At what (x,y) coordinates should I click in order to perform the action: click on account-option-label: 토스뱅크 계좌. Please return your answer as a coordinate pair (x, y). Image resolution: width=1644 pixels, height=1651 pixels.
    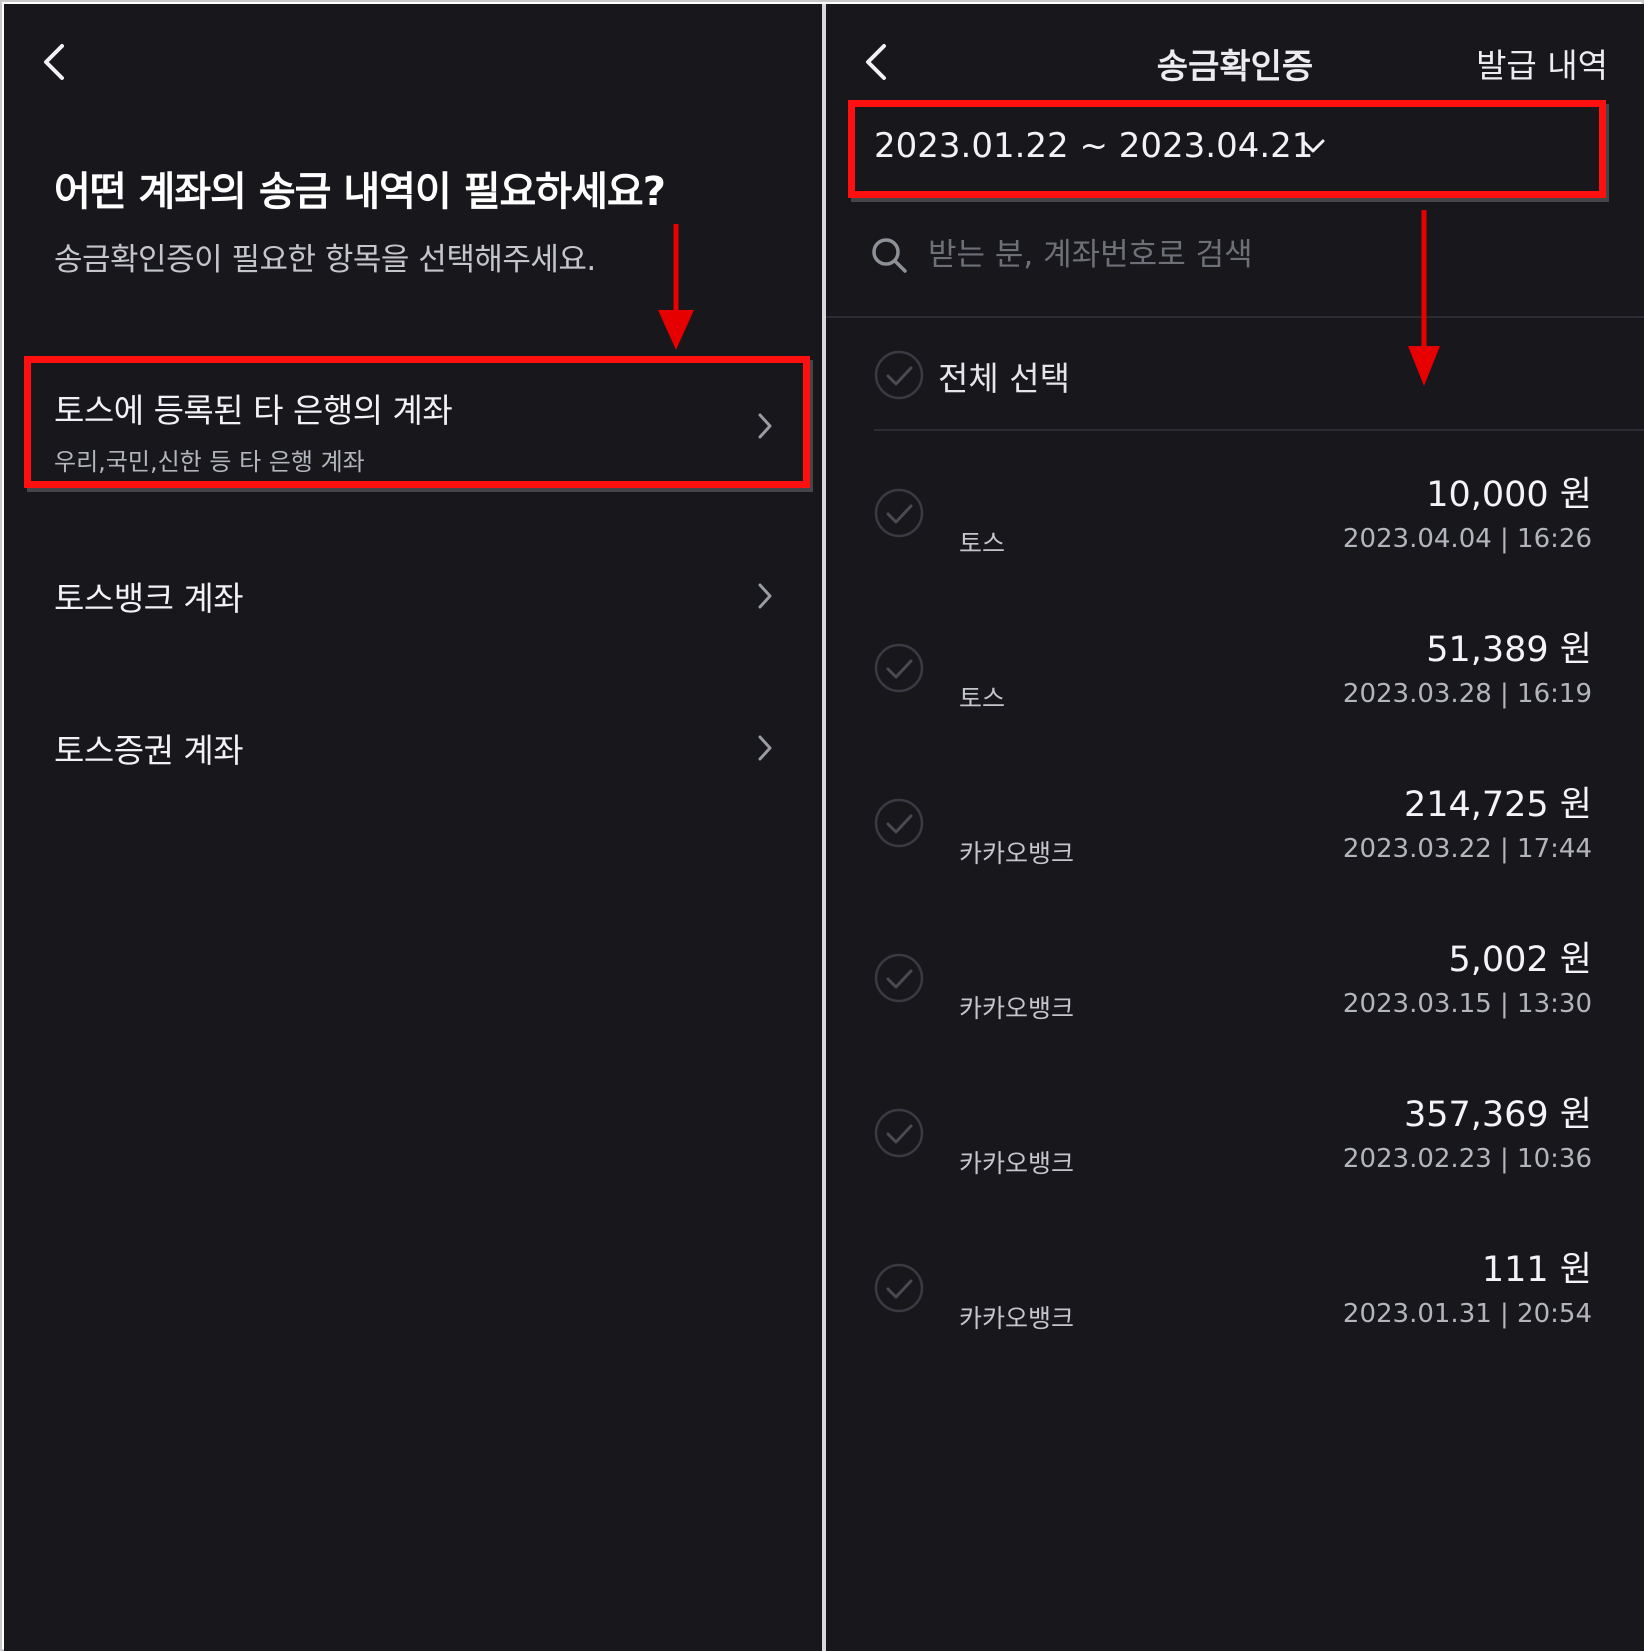
    Looking at the image, I should click on (149, 598).